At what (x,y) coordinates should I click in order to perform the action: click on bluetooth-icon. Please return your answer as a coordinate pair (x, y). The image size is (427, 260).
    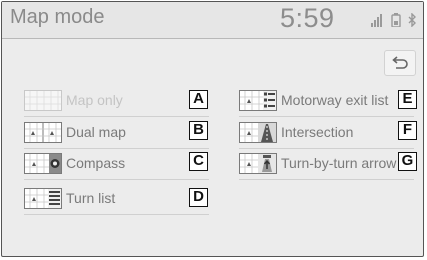
    Looking at the image, I should click on (412, 20).